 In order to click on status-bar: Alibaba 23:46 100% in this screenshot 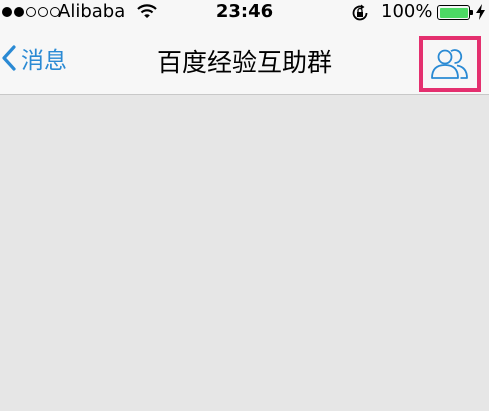, I will do `click(244, 13)`.